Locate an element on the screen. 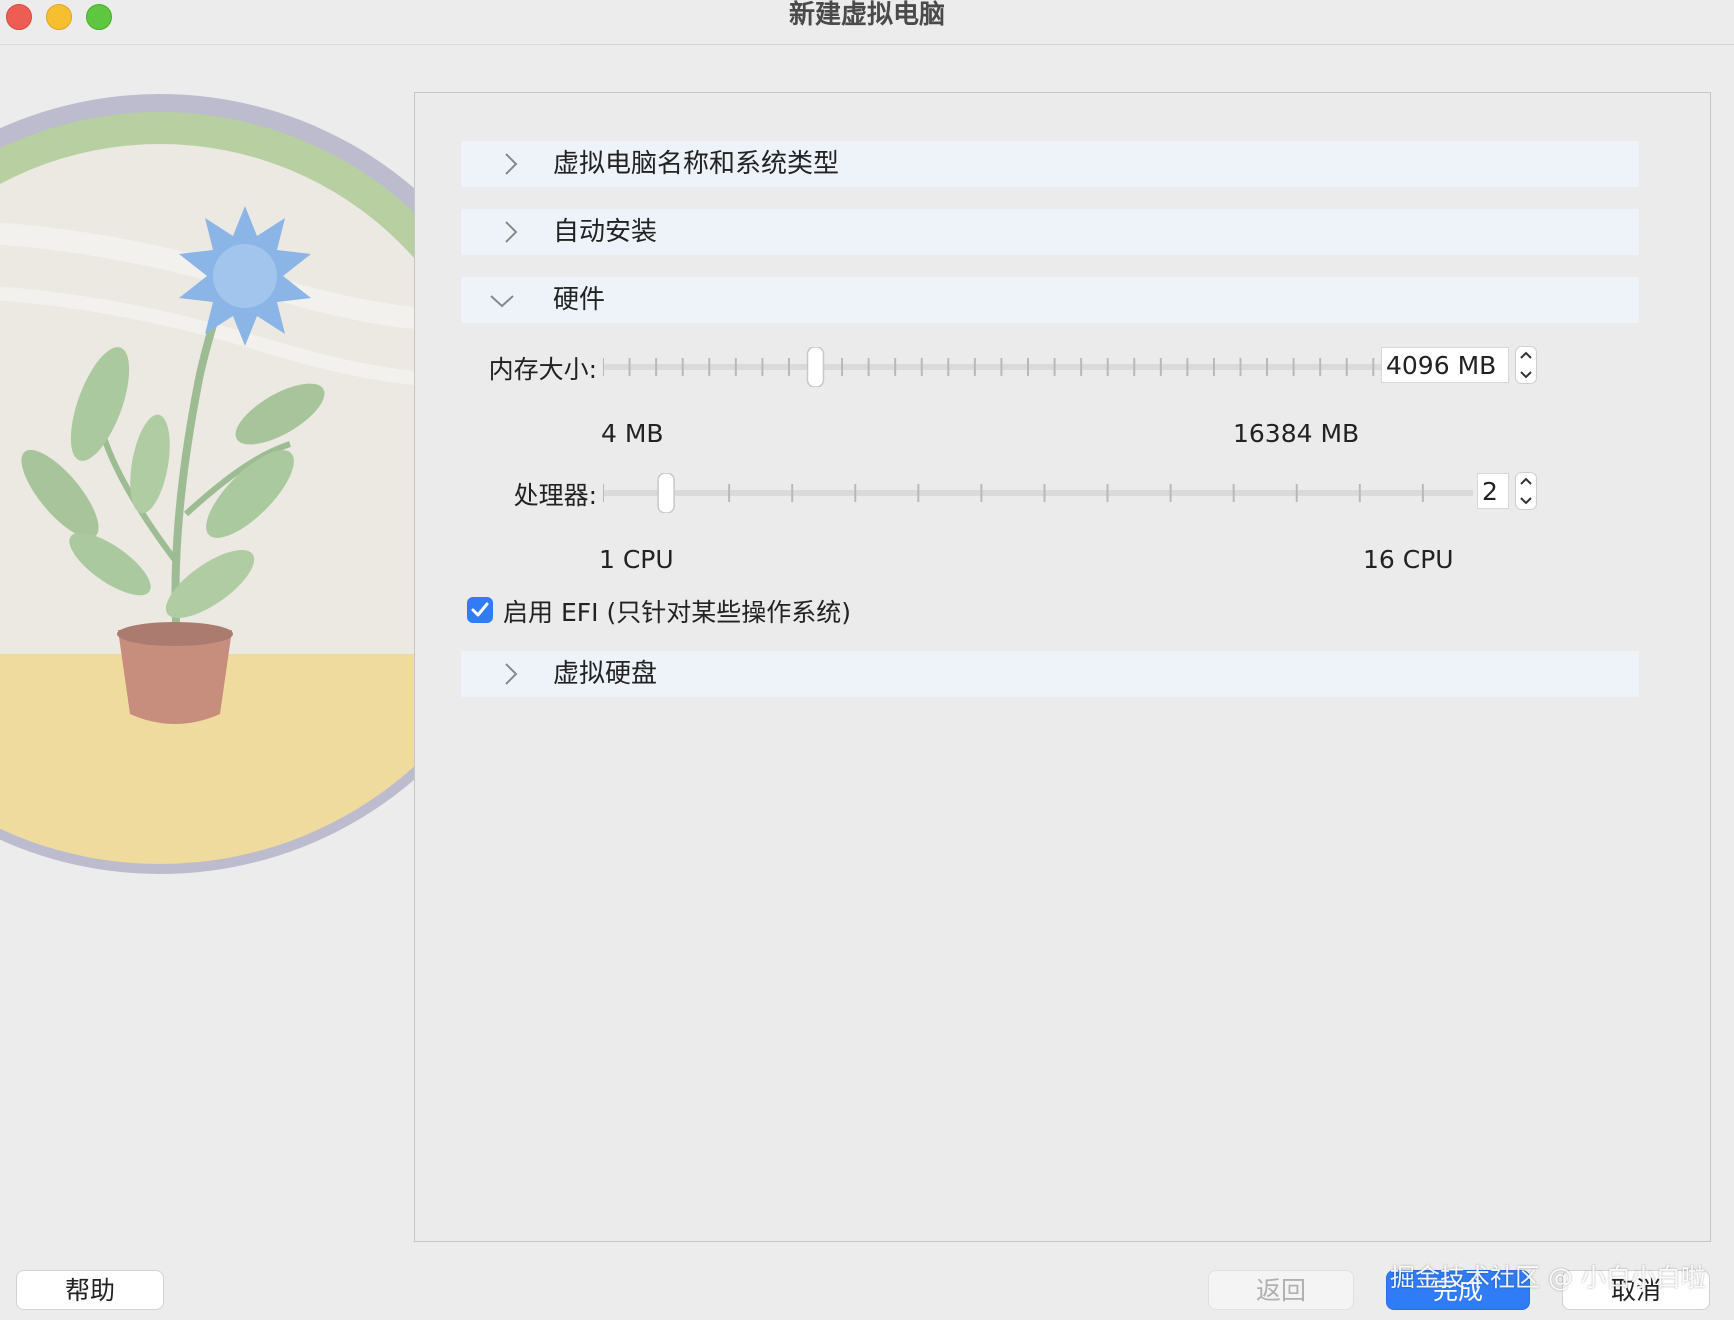 The width and height of the screenshot is (1734, 1320). checkmark-icon is located at coordinates (480, 609).